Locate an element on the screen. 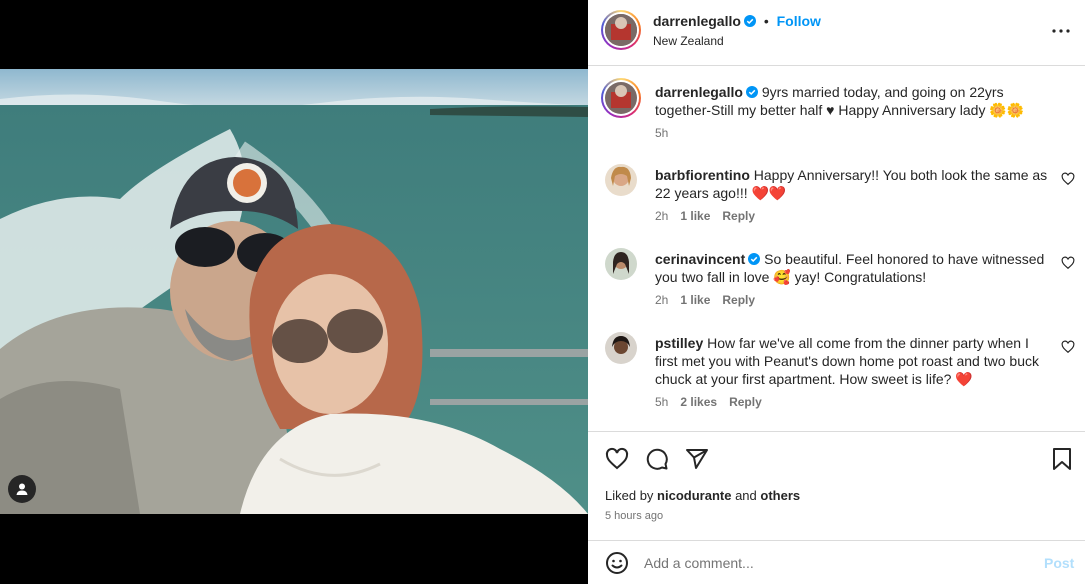 This screenshot has height=584, width=1085. more-options-button is located at coordinates (1061, 31).